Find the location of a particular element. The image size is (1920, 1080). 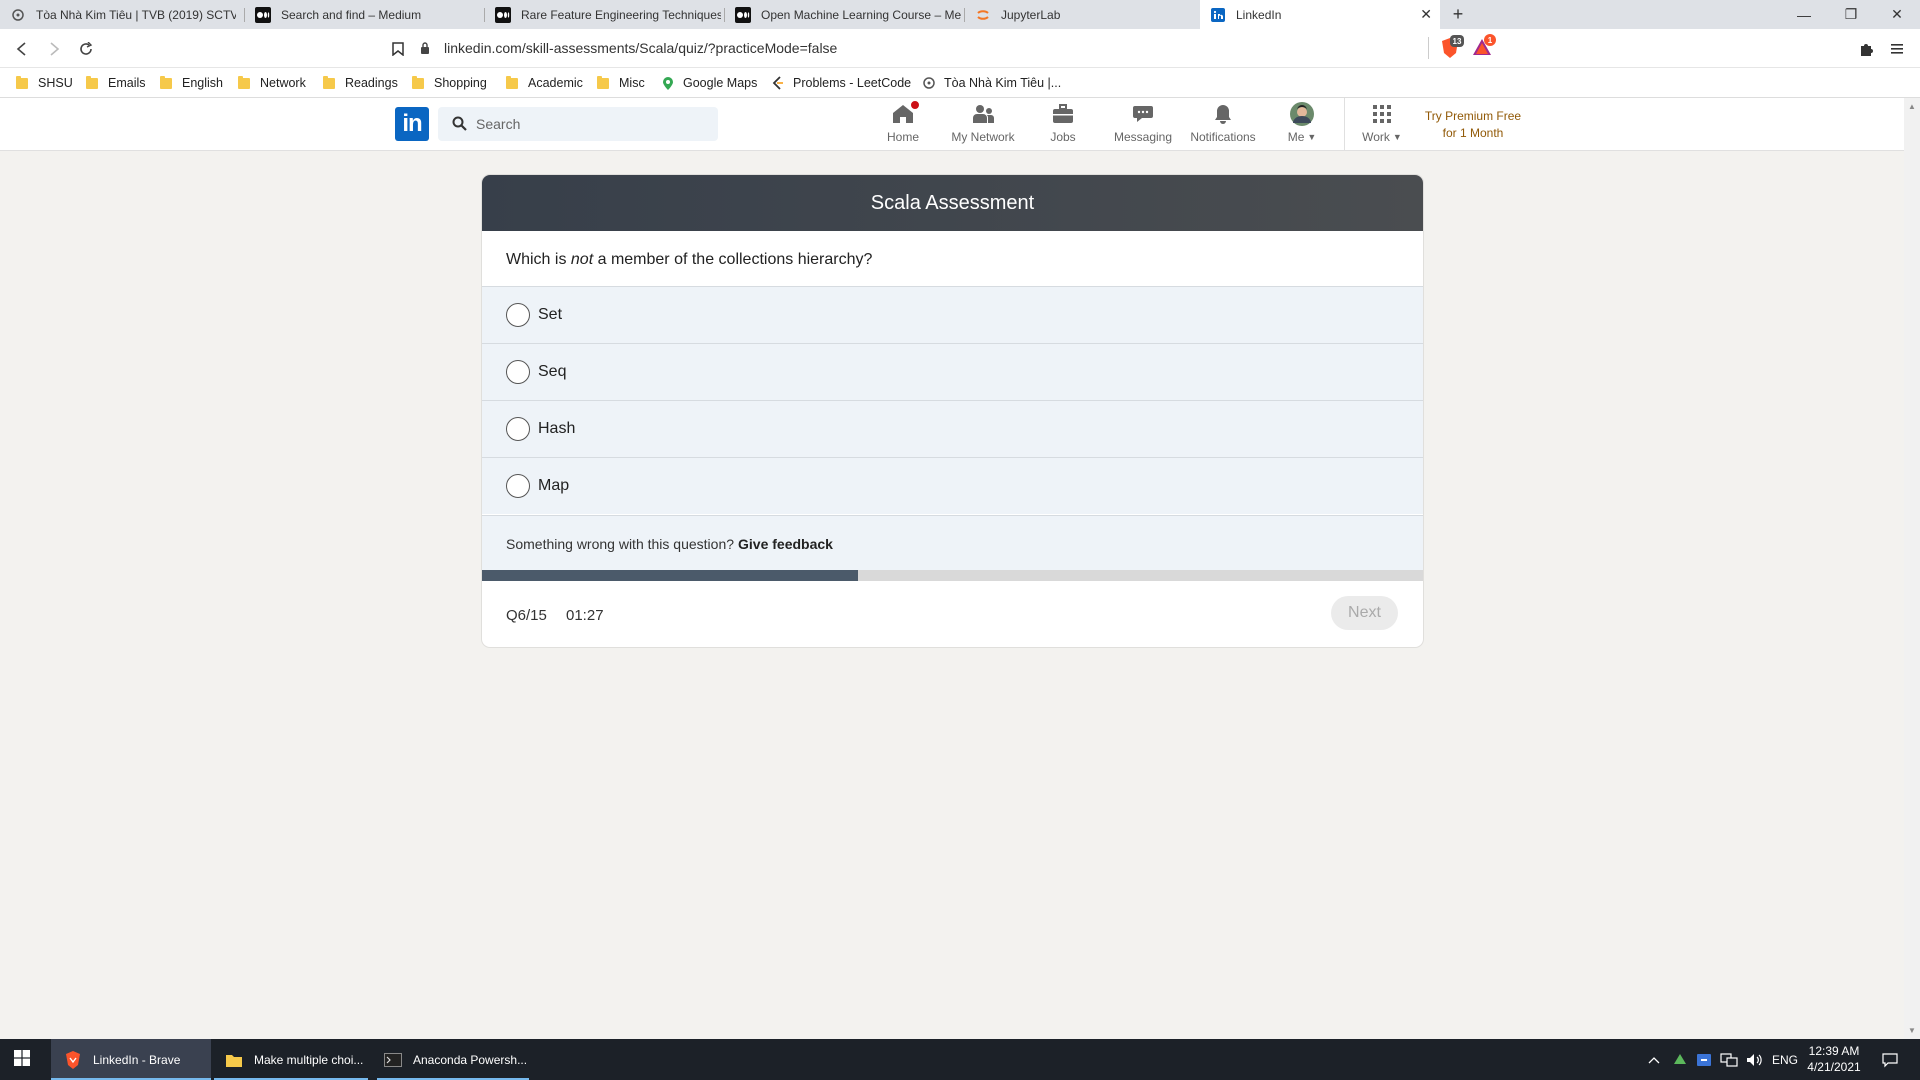

back-icon is located at coordinates (22, 49).